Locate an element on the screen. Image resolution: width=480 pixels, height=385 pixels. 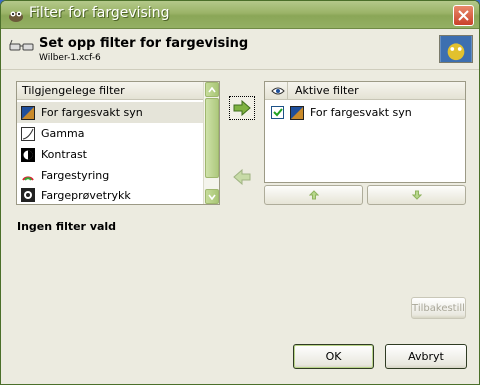
eye-icon is located at coordinates (278, 91).